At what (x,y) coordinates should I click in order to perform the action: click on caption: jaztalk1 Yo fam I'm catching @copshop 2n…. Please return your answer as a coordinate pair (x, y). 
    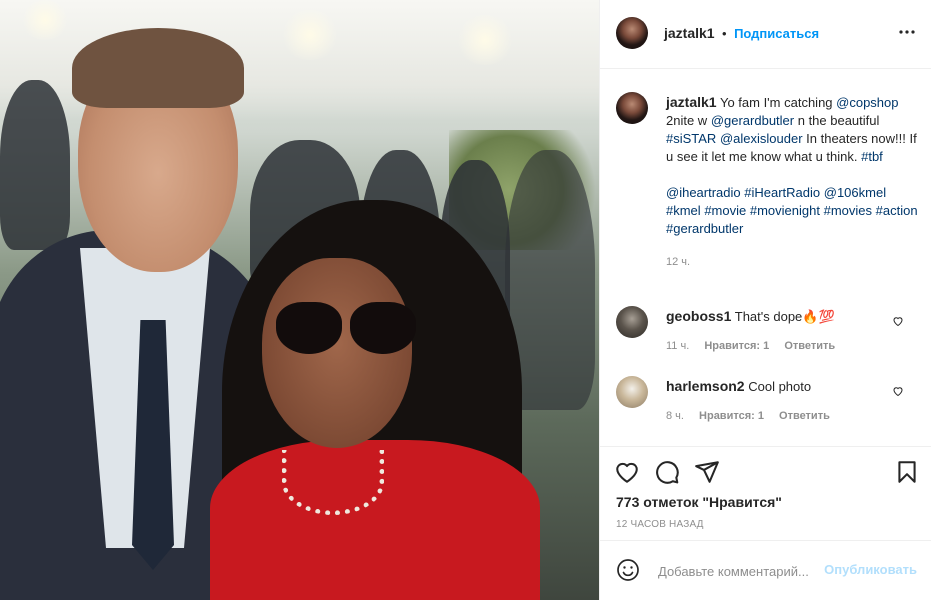
    Looking at the image, I should click on (792, 182).